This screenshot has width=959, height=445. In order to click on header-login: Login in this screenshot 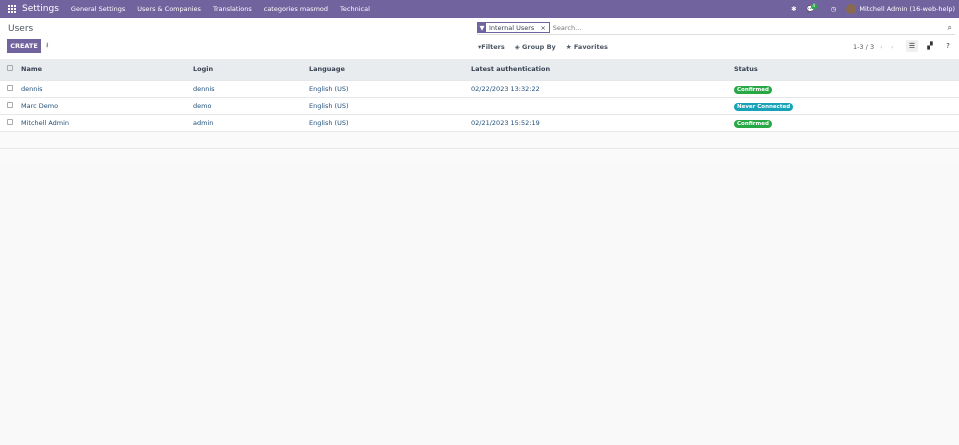, I will do `click(251, 69)`.